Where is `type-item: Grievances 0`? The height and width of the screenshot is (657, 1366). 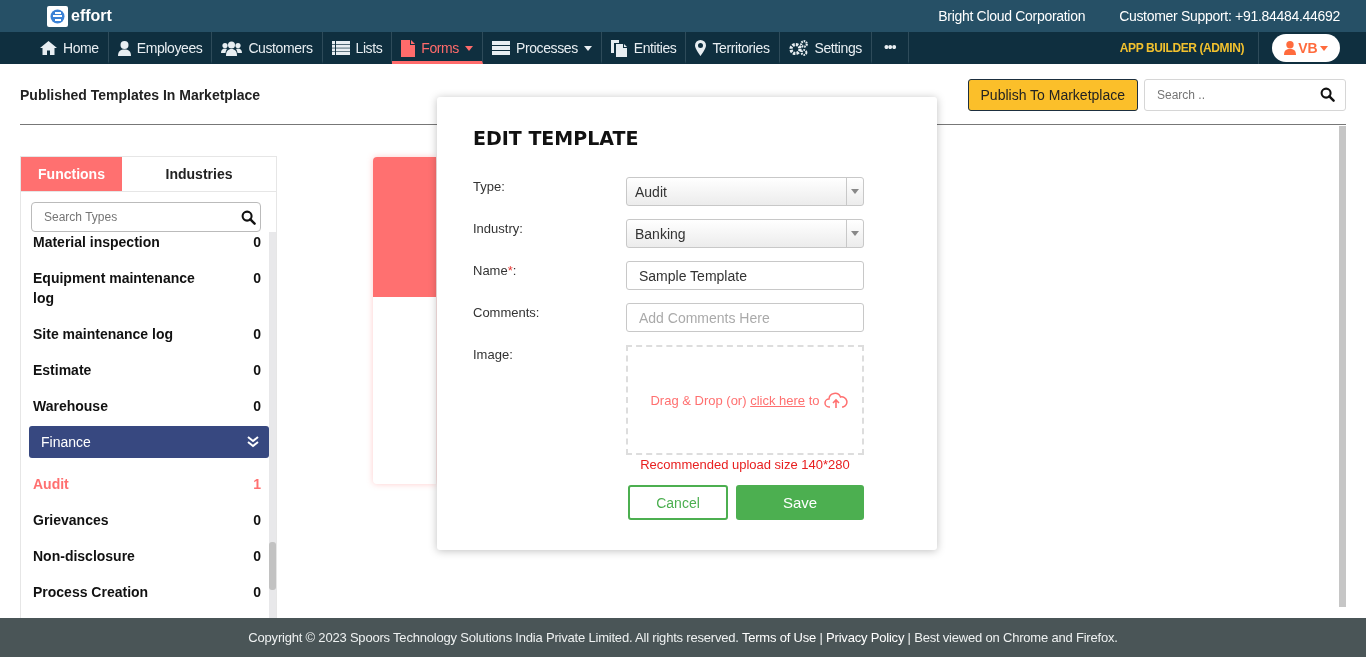
type-item: Grievances 0 is located at coordinates (149, 520).